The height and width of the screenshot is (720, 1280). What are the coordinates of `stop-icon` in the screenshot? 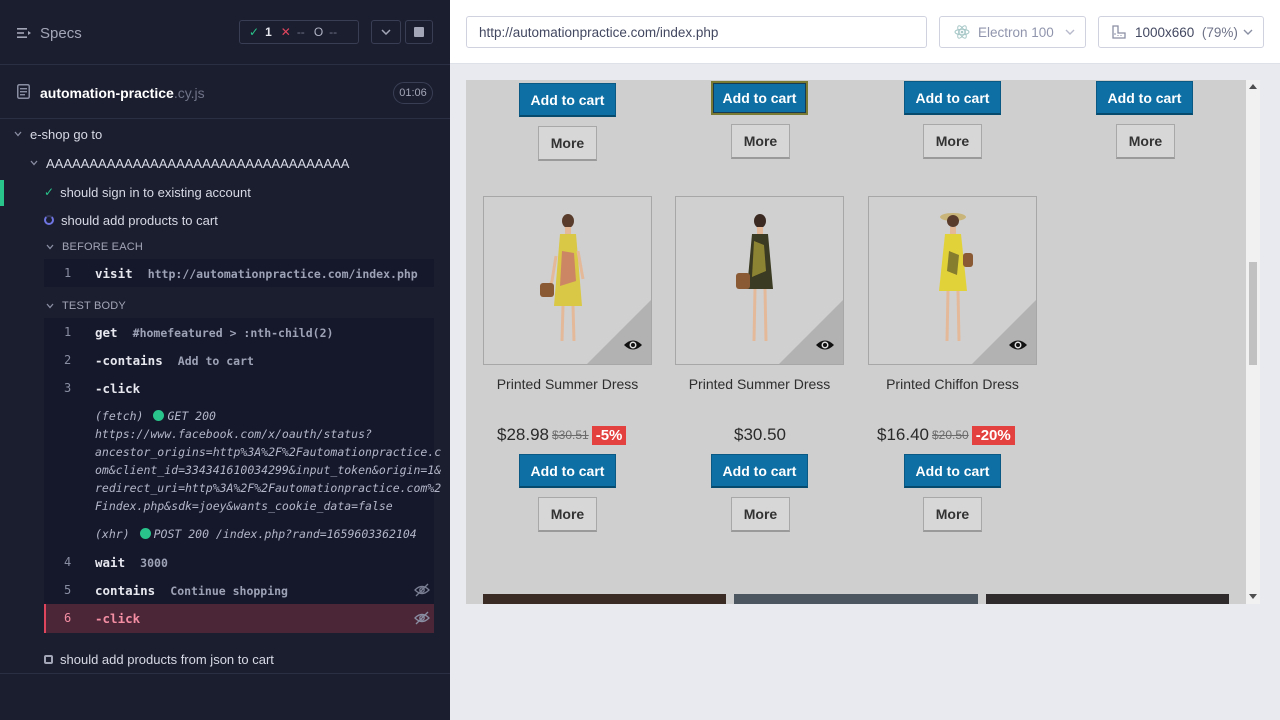 It's located at (419, 32).